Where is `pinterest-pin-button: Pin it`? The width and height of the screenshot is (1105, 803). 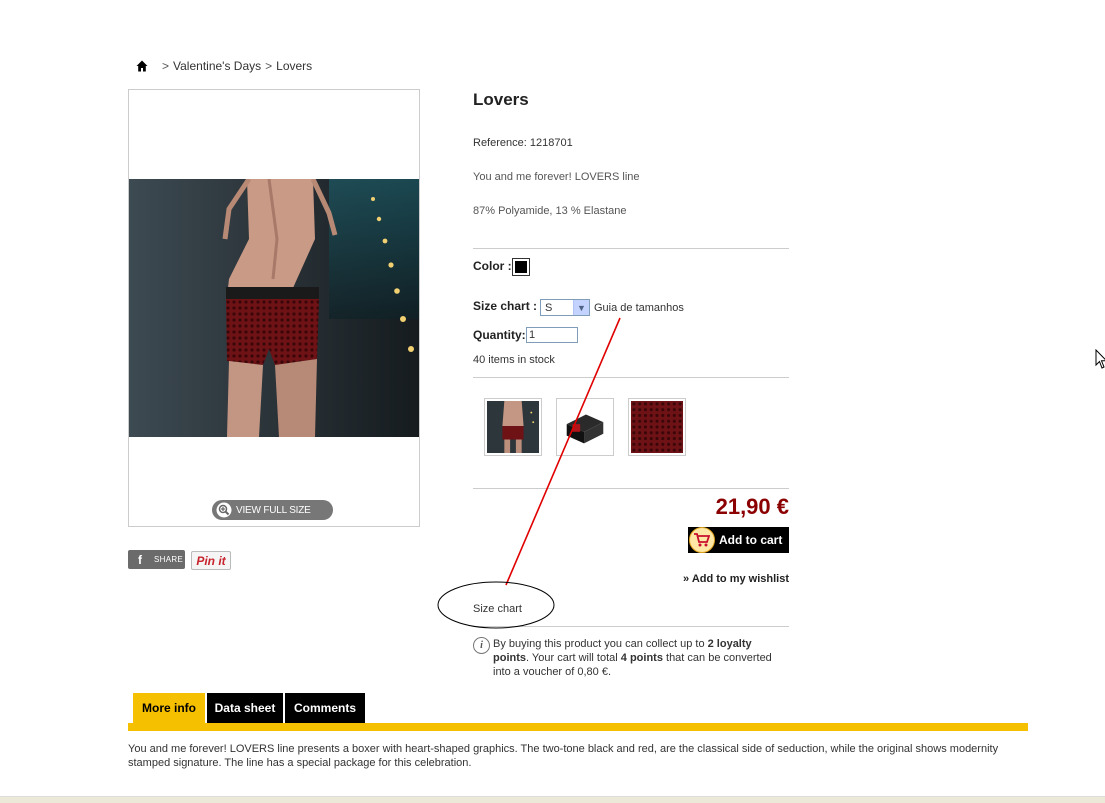 pinterest-pin-button: Pin it is located at coordinates (211, 560).